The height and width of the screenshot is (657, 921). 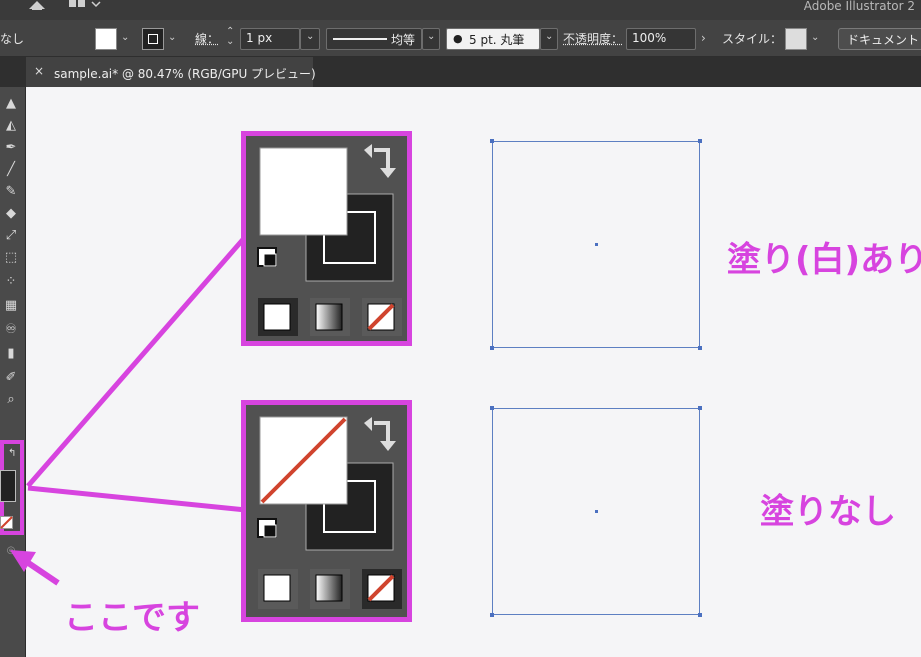 What do you see at coordinates (828, 512) in the screenshot?
I see `annotation-fill-none: 塗りなし` at bounding box center [828, 512].